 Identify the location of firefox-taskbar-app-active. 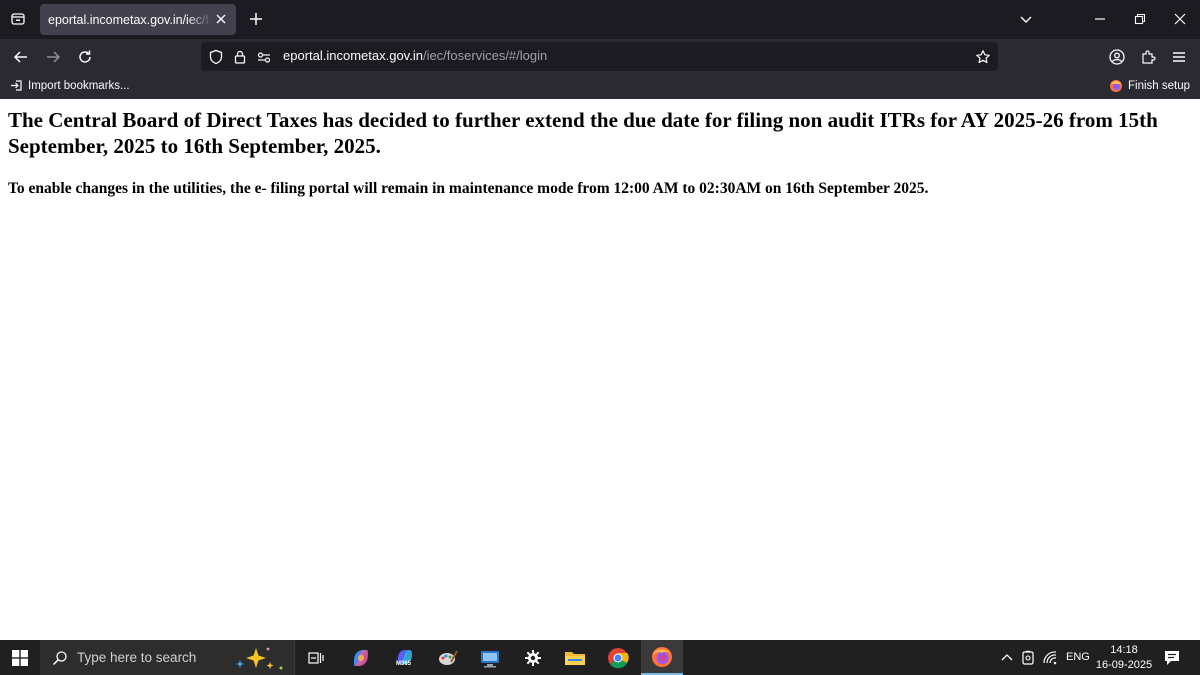
(662, 657).